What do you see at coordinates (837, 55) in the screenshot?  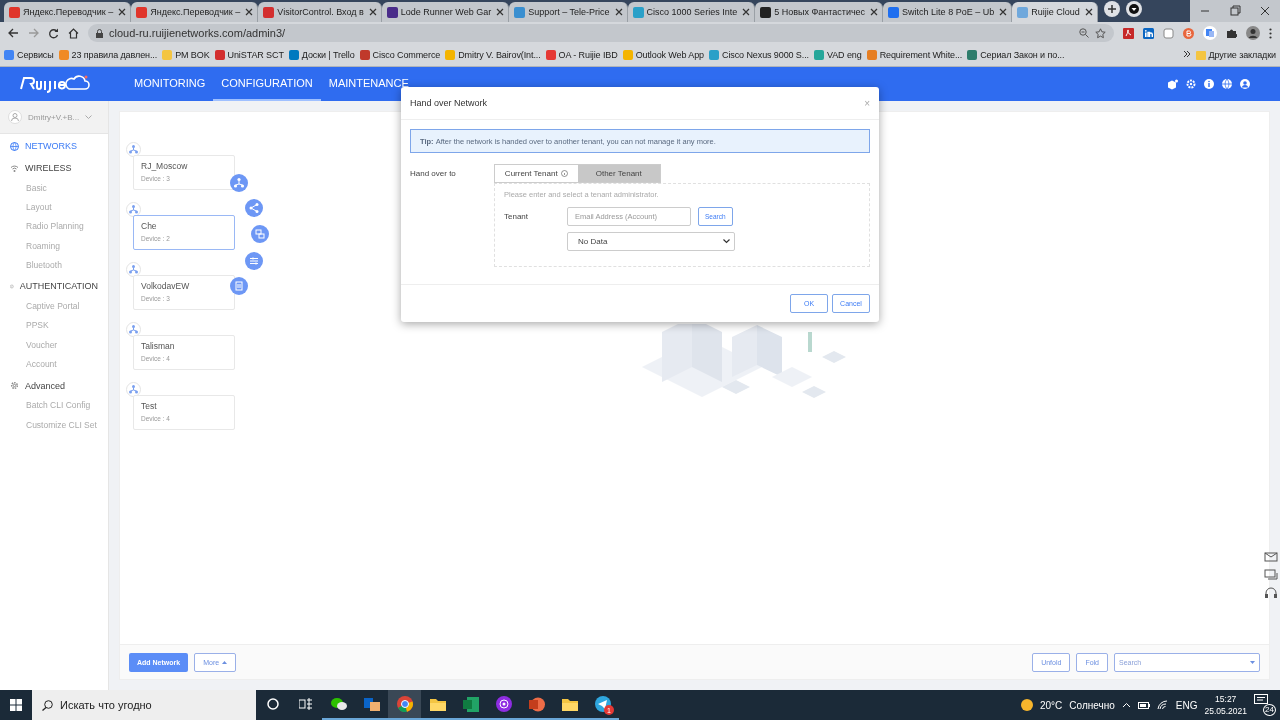 I see `bookmark: VAD eng` at bounding box center [837, 55].